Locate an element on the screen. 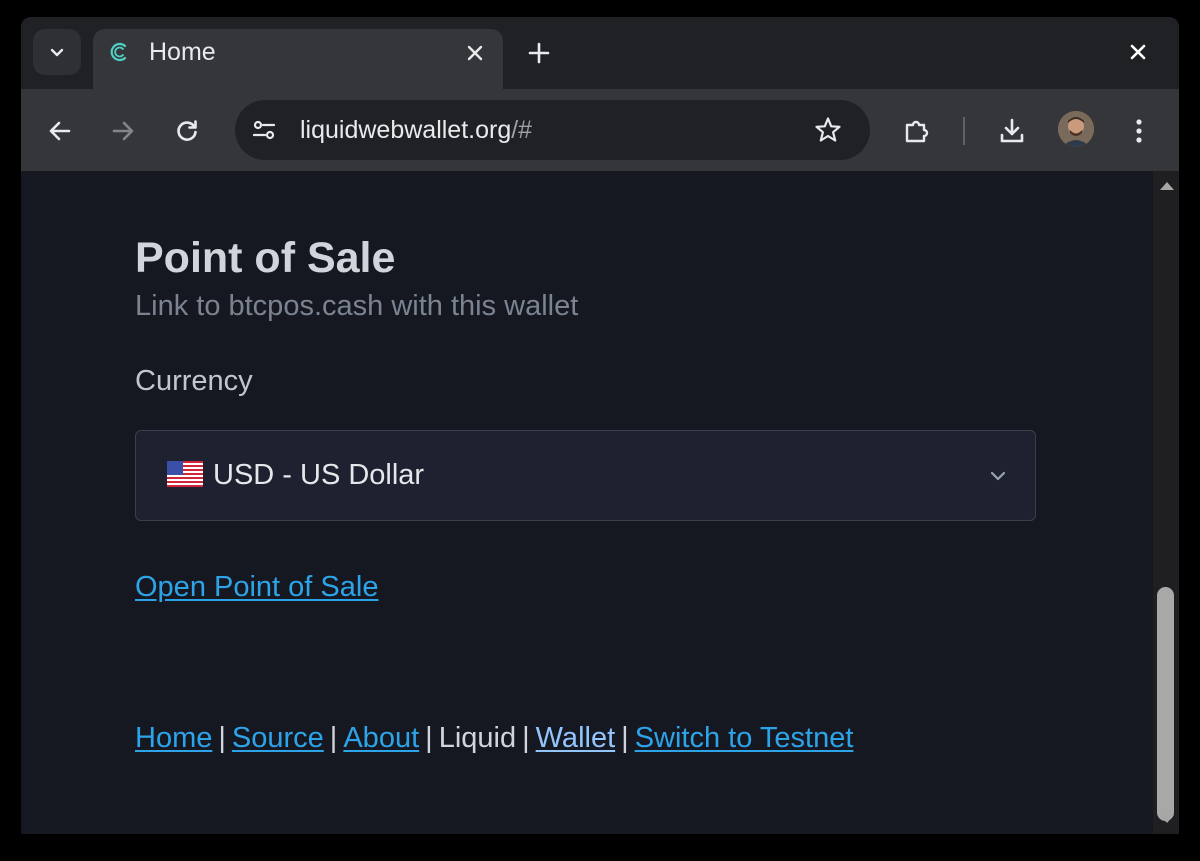 Image resolution: width=1200 pixels, height=861 pixels. download-icon is located at coordinates (1012, 130).